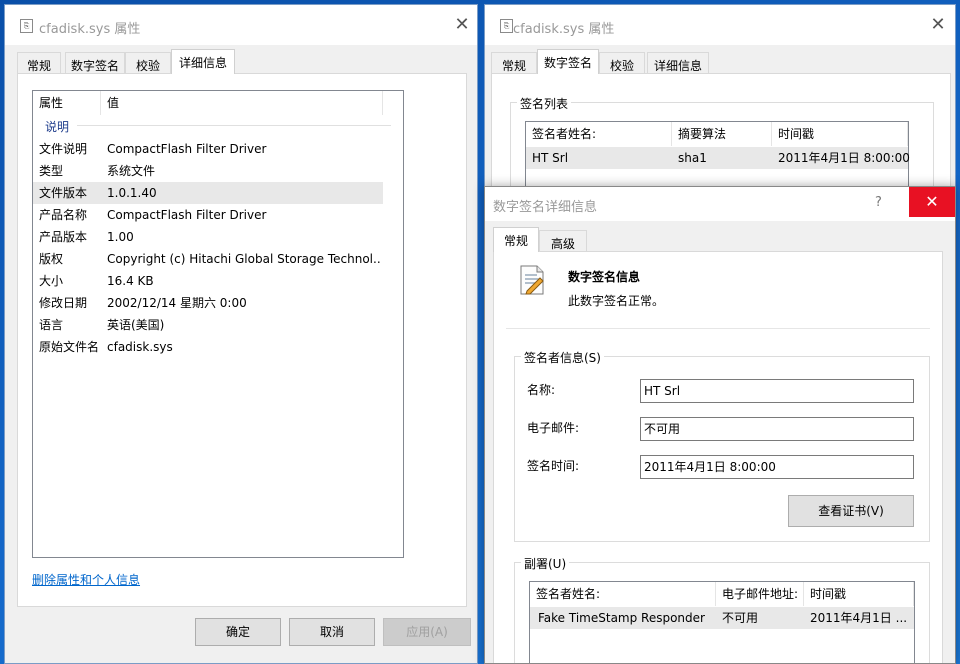 The height and width of the screenshot is (664, 960). I want to click on detail-row: 产品版本 1.00, so click(208, 237).